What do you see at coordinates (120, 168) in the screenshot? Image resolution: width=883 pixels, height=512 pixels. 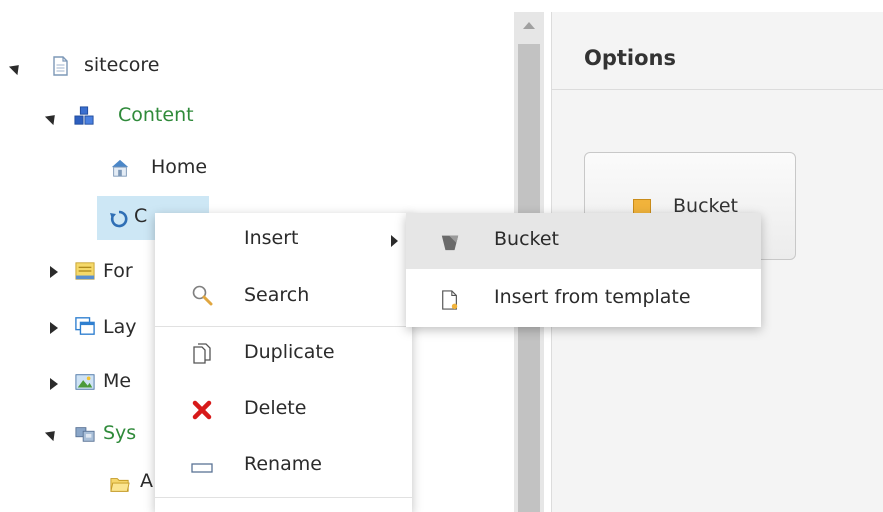 I see `home-icon` at bounding box center [120, 168].